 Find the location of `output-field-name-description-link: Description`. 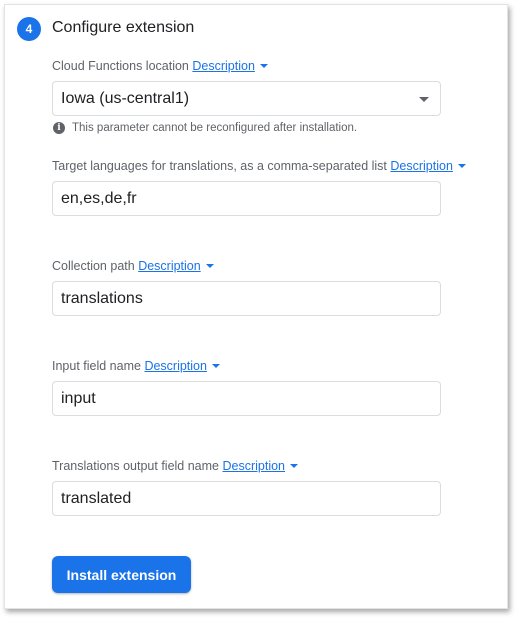

output-field-name-description-link: Description is located at coordinates (253, 466).